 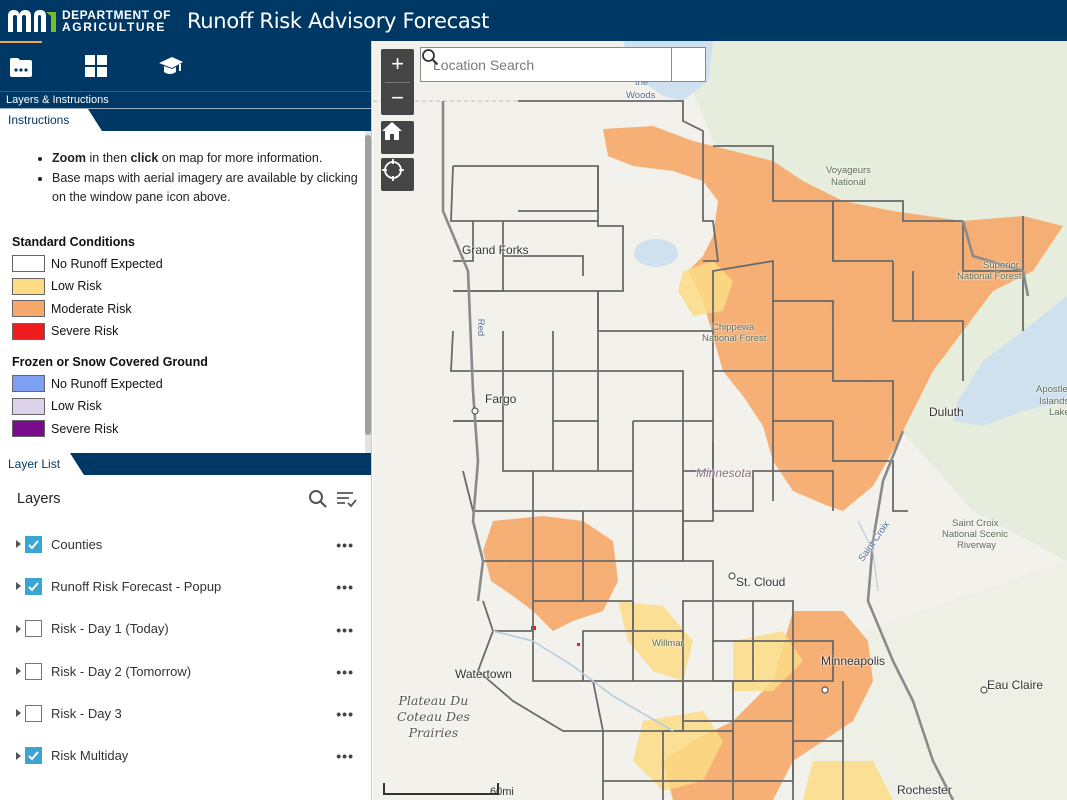 I want to click on toolbar-label: Layers & Instructions, so click(x=185, y=100).